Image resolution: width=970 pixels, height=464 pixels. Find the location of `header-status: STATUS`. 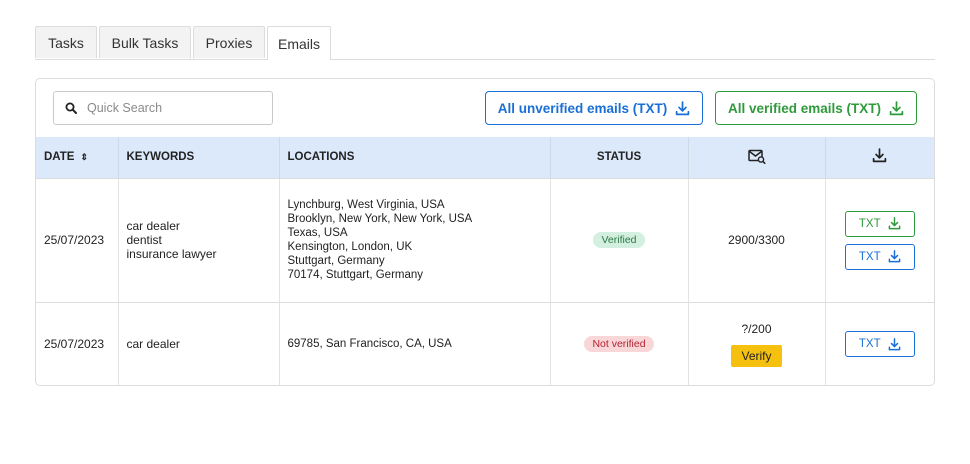

header-status: STATUS is located at coordinates (619, 157).